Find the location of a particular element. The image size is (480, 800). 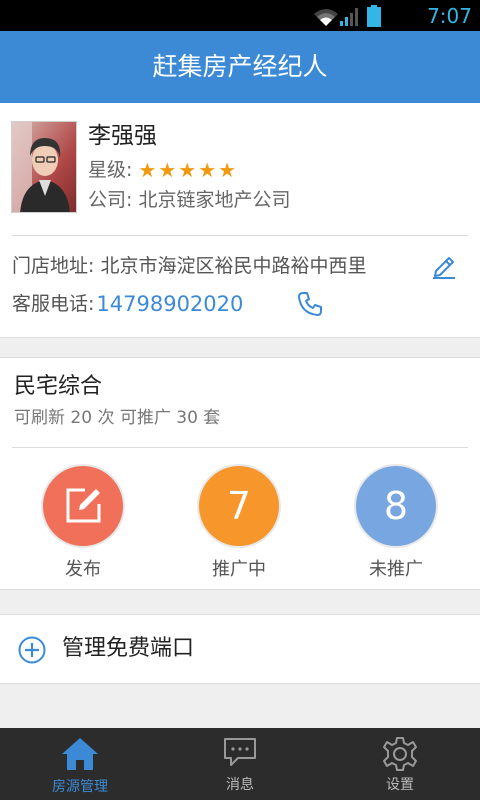

status-icons is located at coordinates (347, 16).